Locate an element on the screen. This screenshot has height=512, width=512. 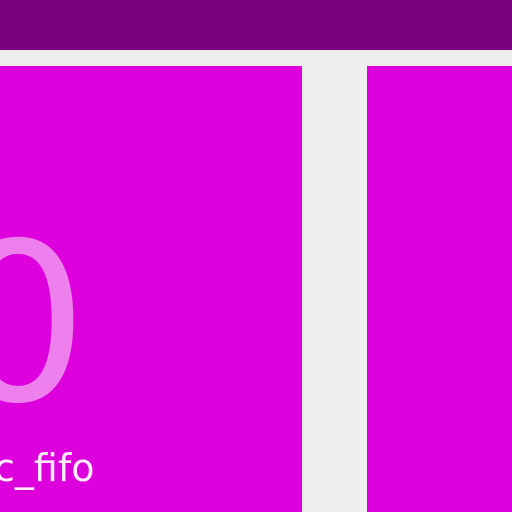
tile-value: 0 is located at coordinates (44, 324).